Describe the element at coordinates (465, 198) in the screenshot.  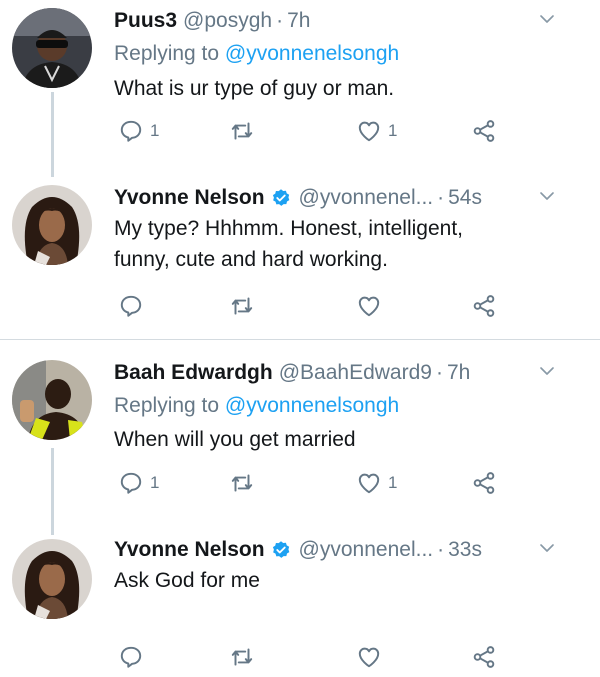
I see `timestamp: 54s` at that location.